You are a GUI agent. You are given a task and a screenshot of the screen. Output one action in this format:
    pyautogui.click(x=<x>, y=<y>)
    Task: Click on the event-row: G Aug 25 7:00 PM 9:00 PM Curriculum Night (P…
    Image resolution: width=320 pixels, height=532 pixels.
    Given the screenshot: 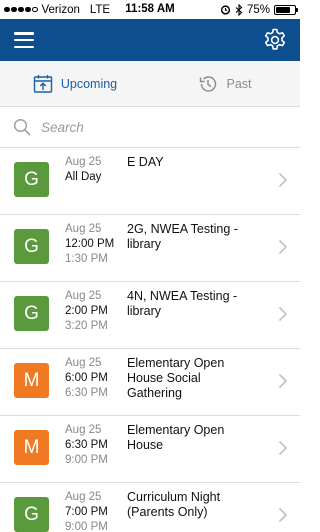 What is the action you would take?
    pyautogui.click(x=150, y=507)
    